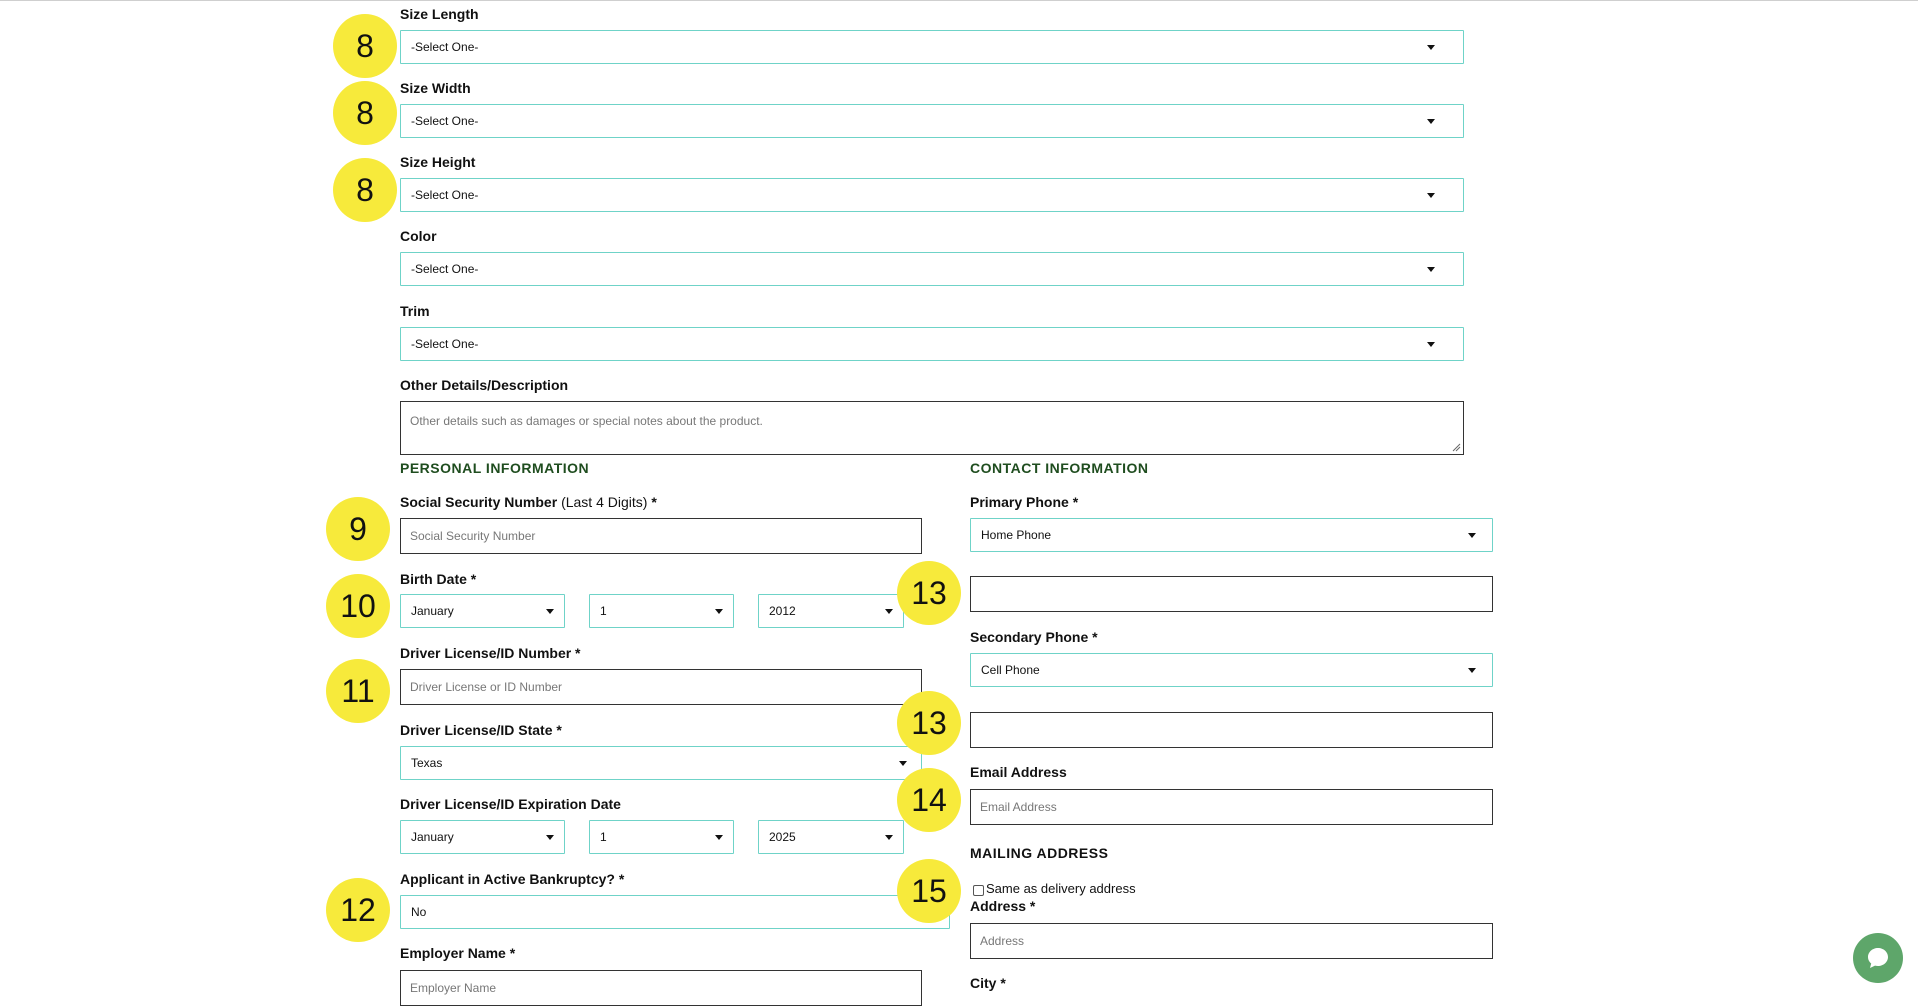  What do you see at coordinates (1024, 502) in the screenshot?
I see `primary-phone-label: Primary Phone *` at bounding box center [1024, 502].